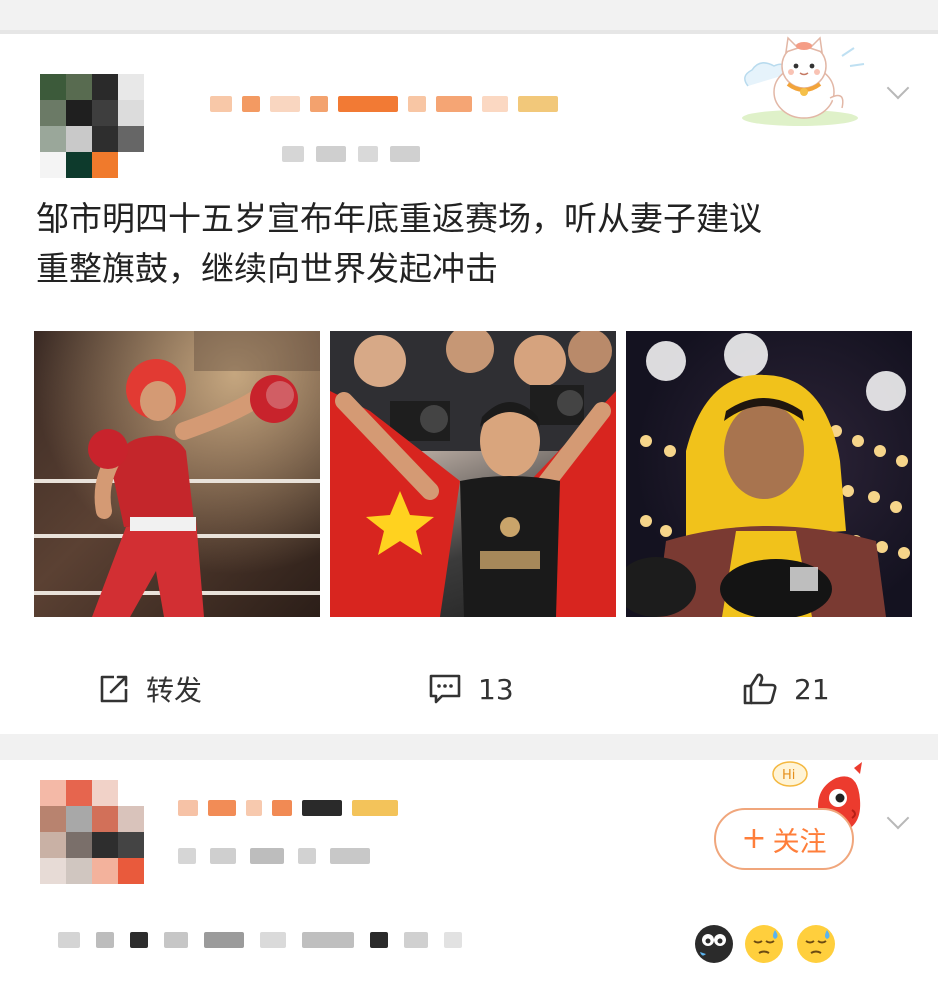 Image resolution: width=938 pixels, height=987 pixels. What do you see at coordinates (754, 838) in the screenshot?
I see `plus-icon: +` at bounding box center [754, 838].